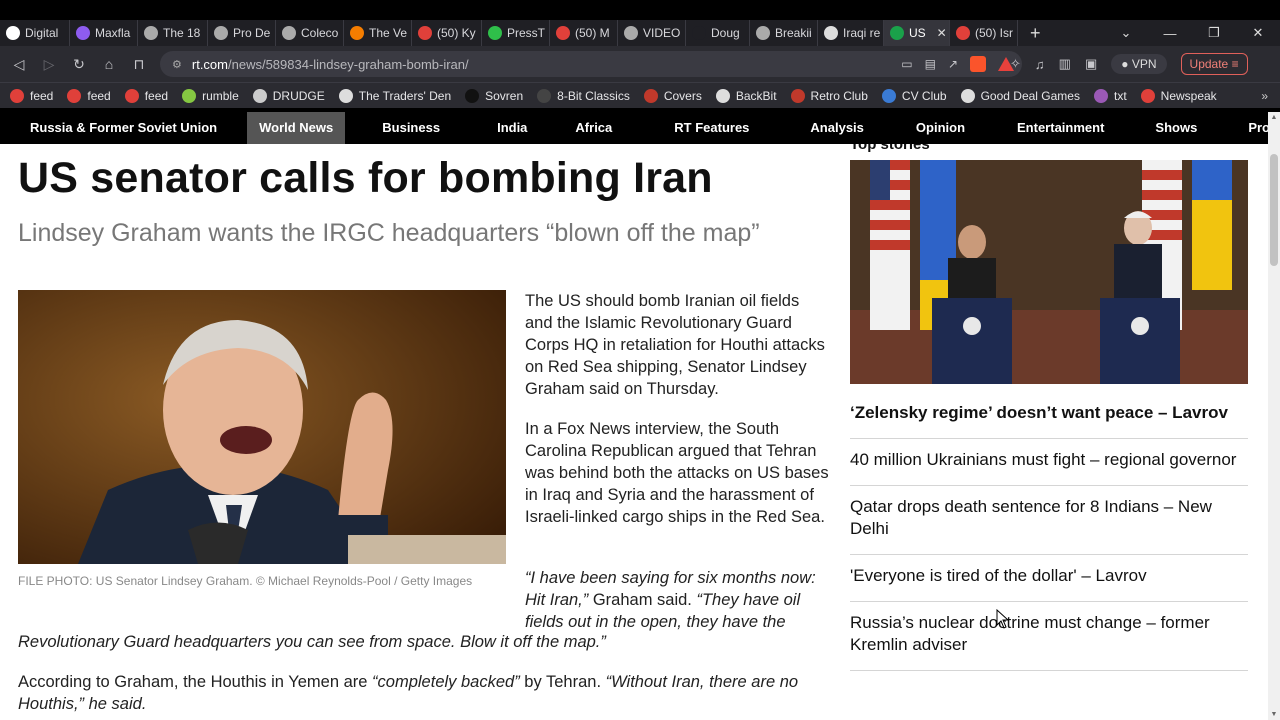 The width and height of the screenshot is (1280, 720). I want to click on home-icon: ⌂, so click(109, 64).